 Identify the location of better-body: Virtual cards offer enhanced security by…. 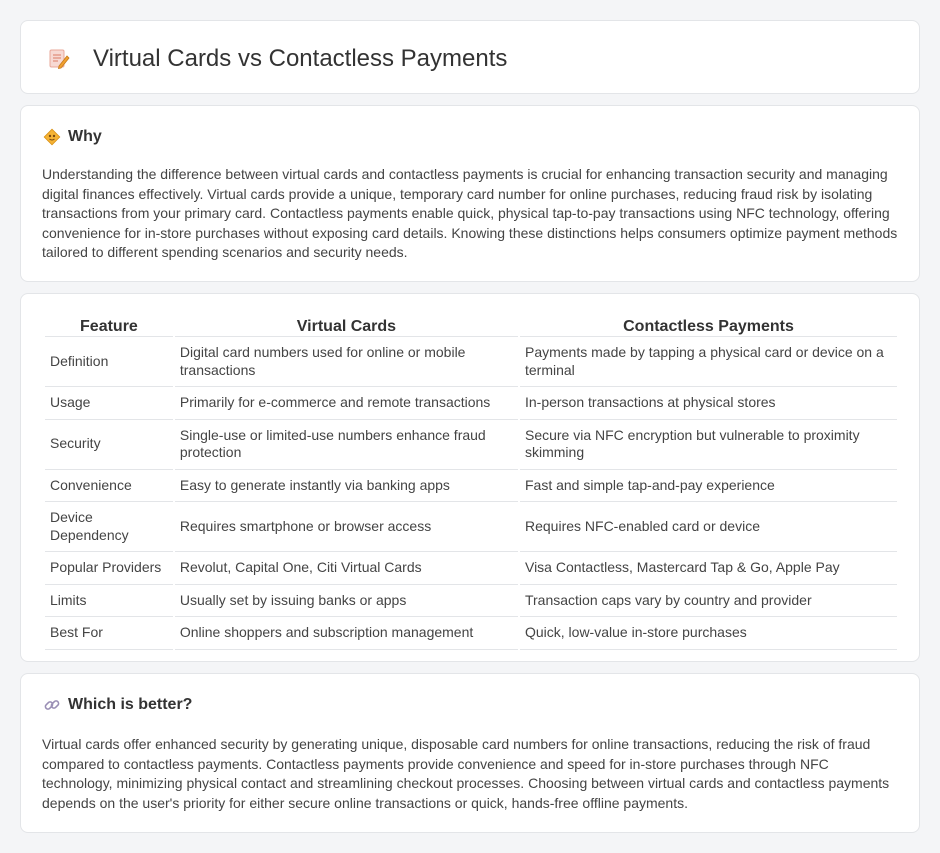
(466, 773).